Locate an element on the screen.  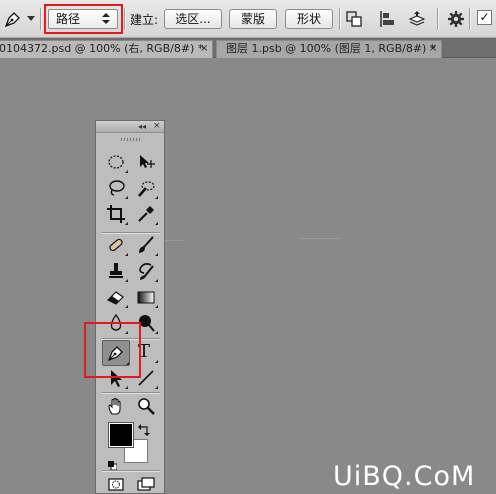
watermark: UiBQ.CoM is located at coordinates (404, 476).